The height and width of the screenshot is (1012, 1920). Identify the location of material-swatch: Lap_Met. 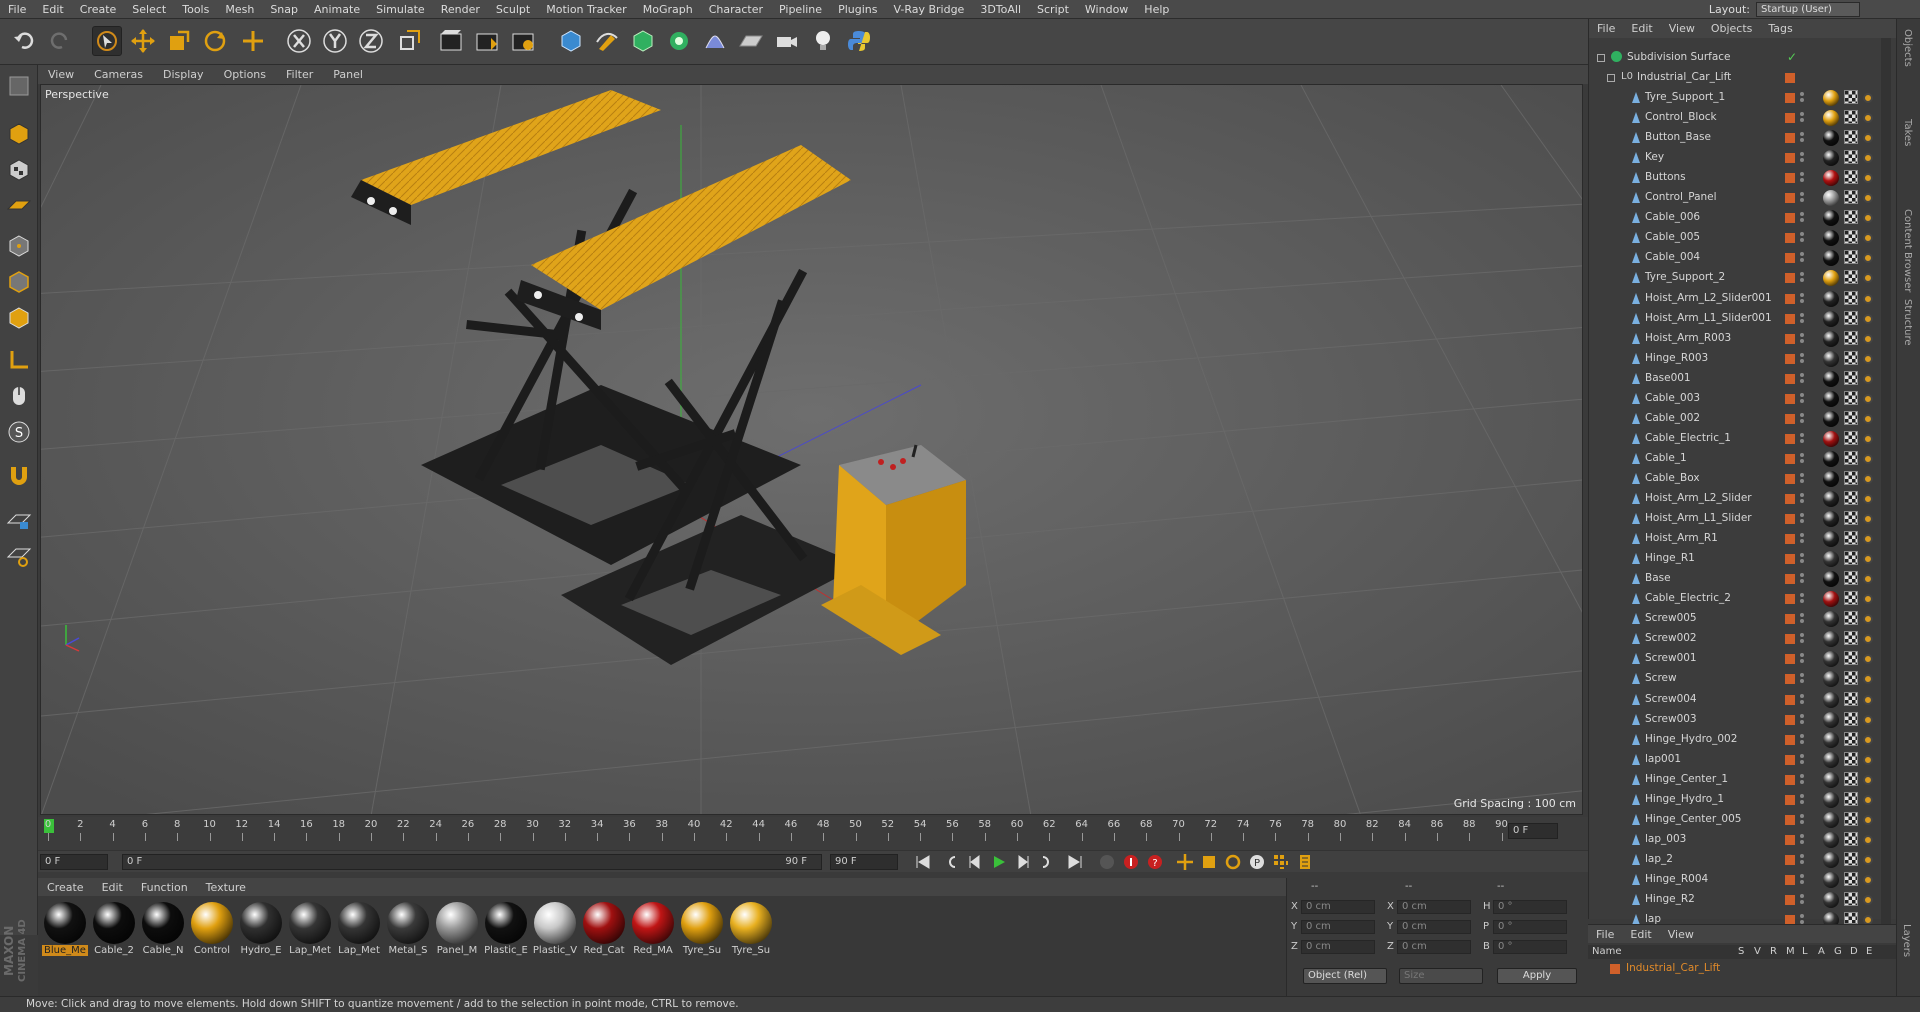
(359, 931).